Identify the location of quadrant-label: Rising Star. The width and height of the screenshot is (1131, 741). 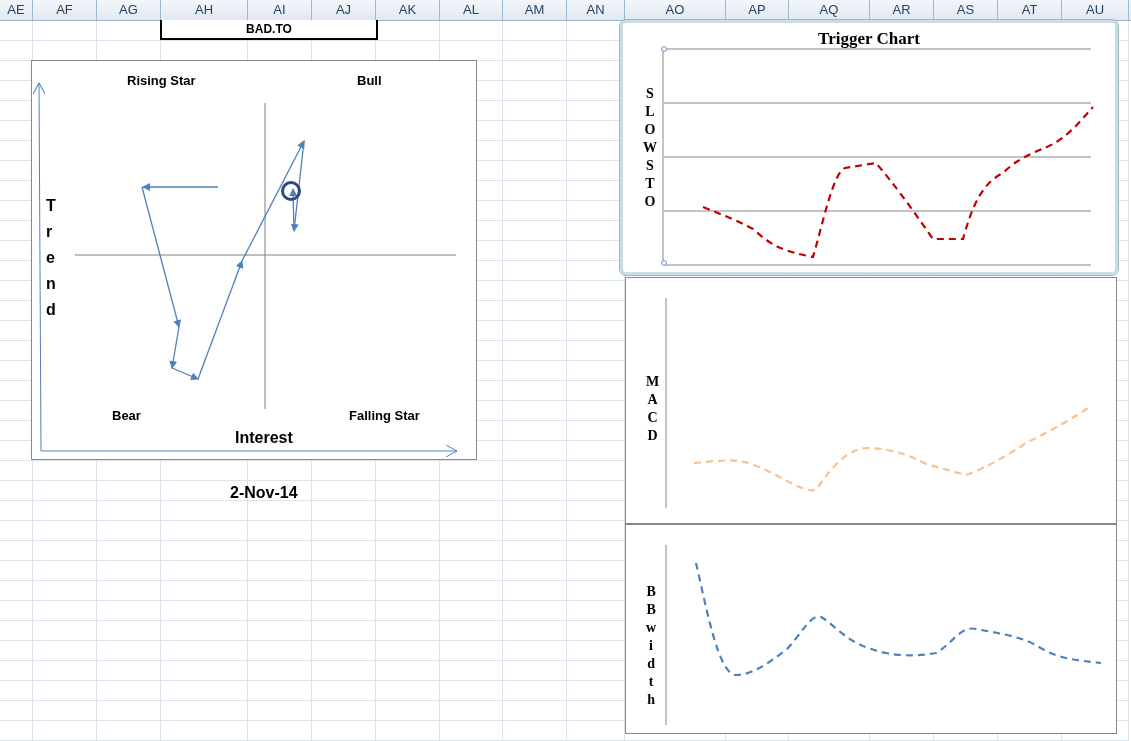
(161, 80).